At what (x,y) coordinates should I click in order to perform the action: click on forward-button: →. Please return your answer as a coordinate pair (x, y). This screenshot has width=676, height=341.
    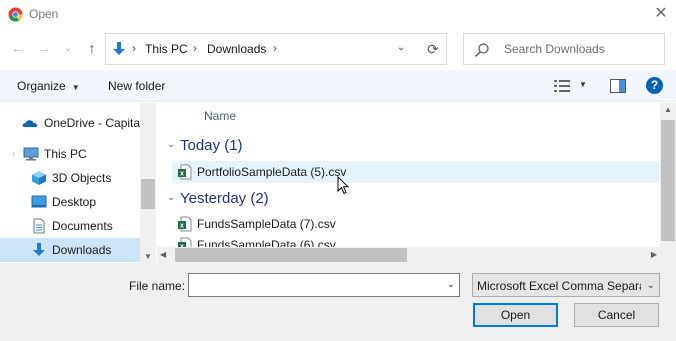
    Looking at the image, I should click on (44, 48).